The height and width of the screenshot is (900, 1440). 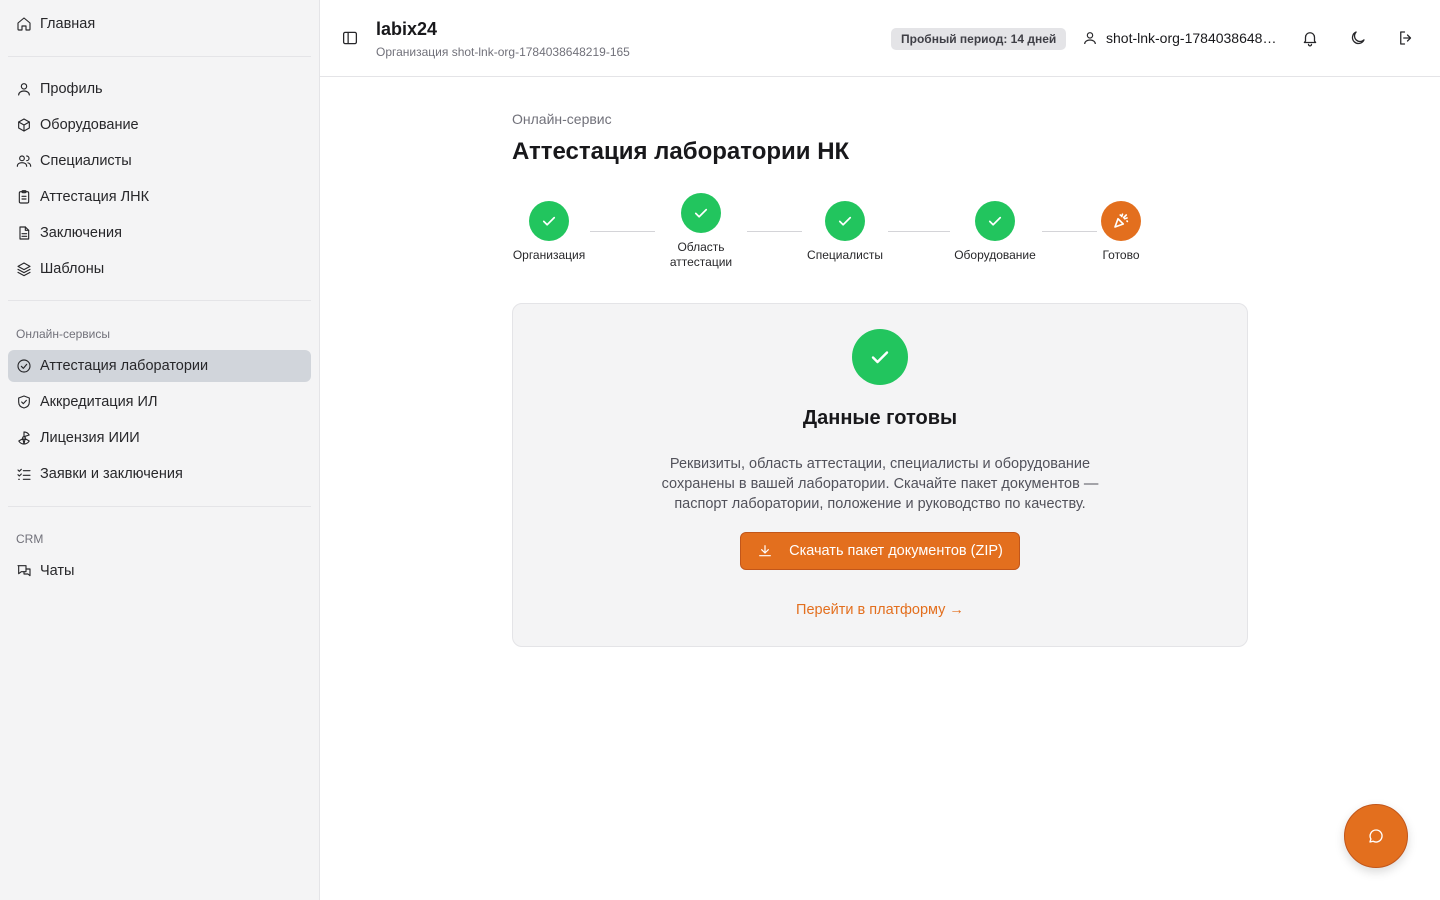 What do you see at coordinates (24, 24) in the screenshot?
I see `home-icon` at bounding box center [24, 24].